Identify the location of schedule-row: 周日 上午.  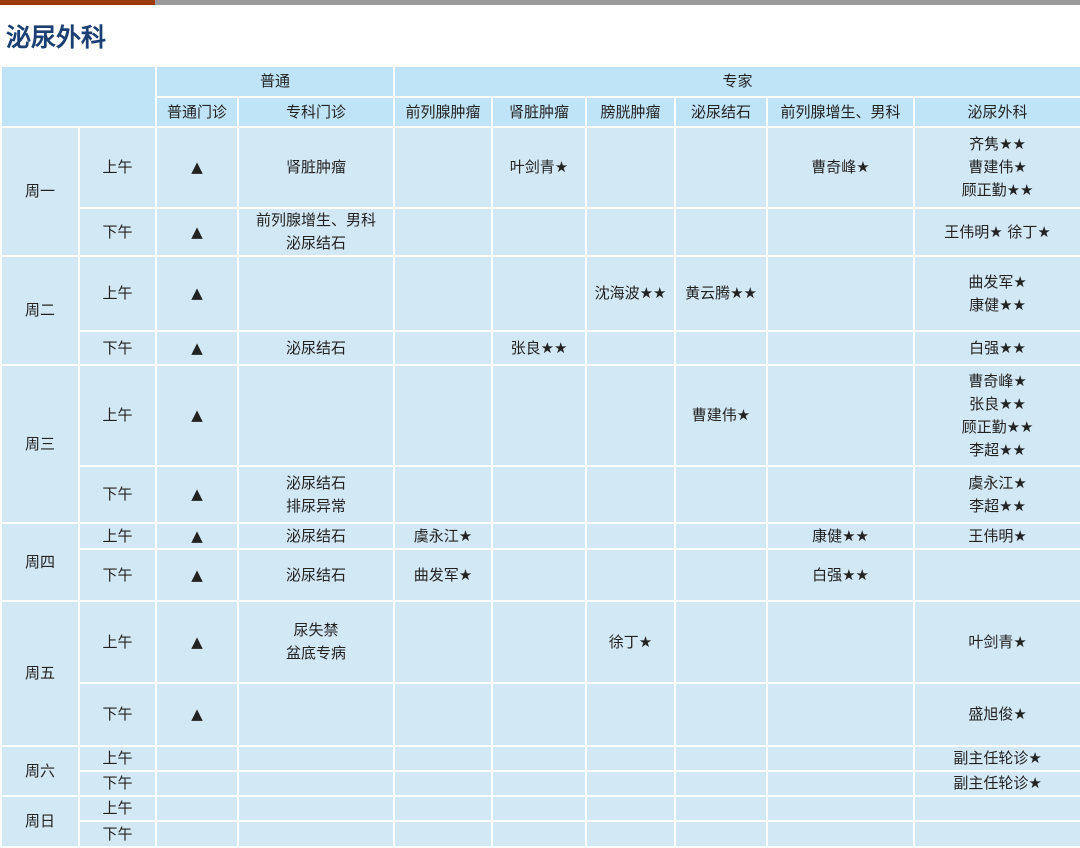
(540, 821).